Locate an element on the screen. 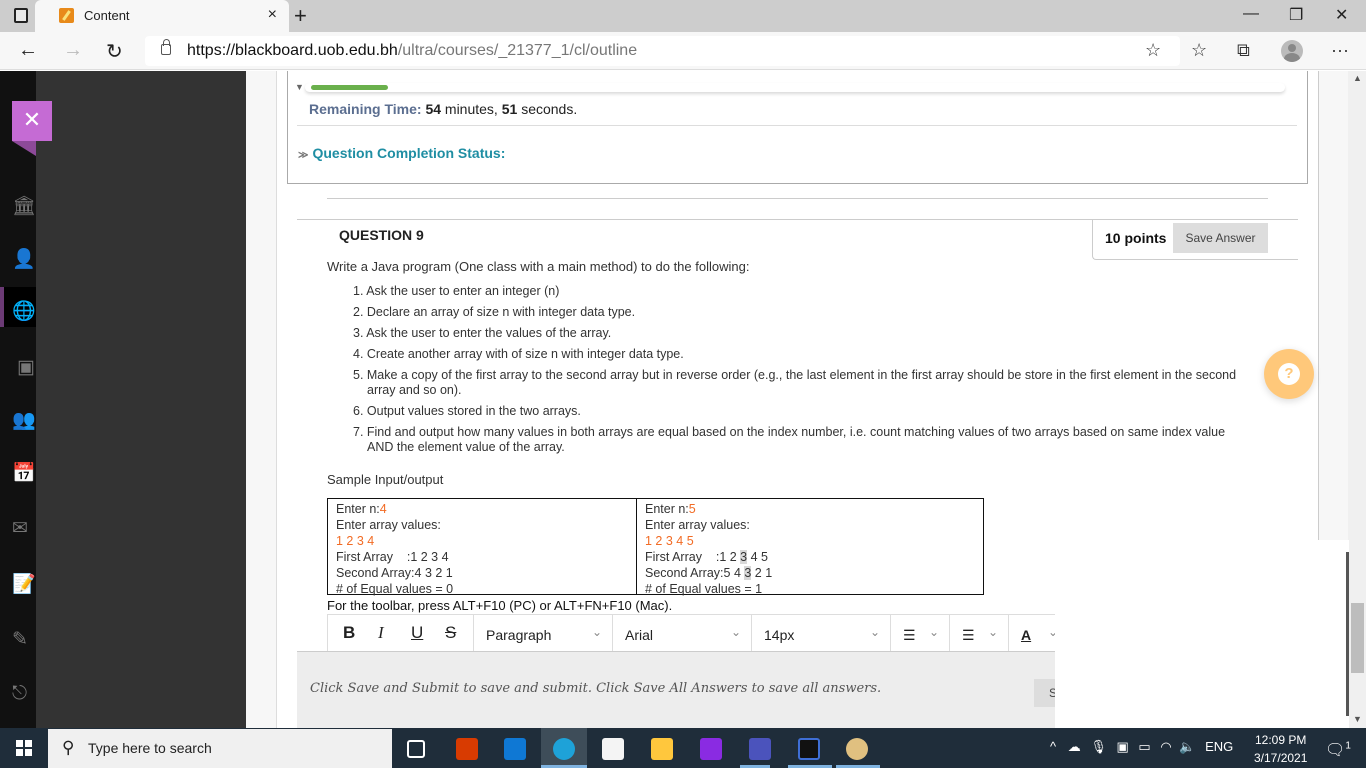  underline-button: U is located at coordinates (417, 633).